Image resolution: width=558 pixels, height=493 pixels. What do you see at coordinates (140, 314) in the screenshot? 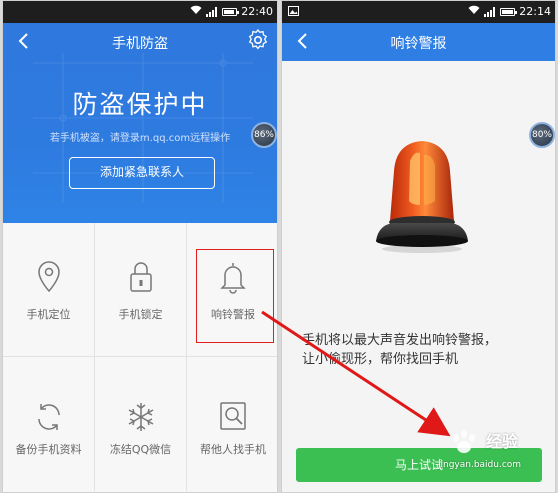
I see `feature-label: 手机锁定` at bounding box center [140, 314].